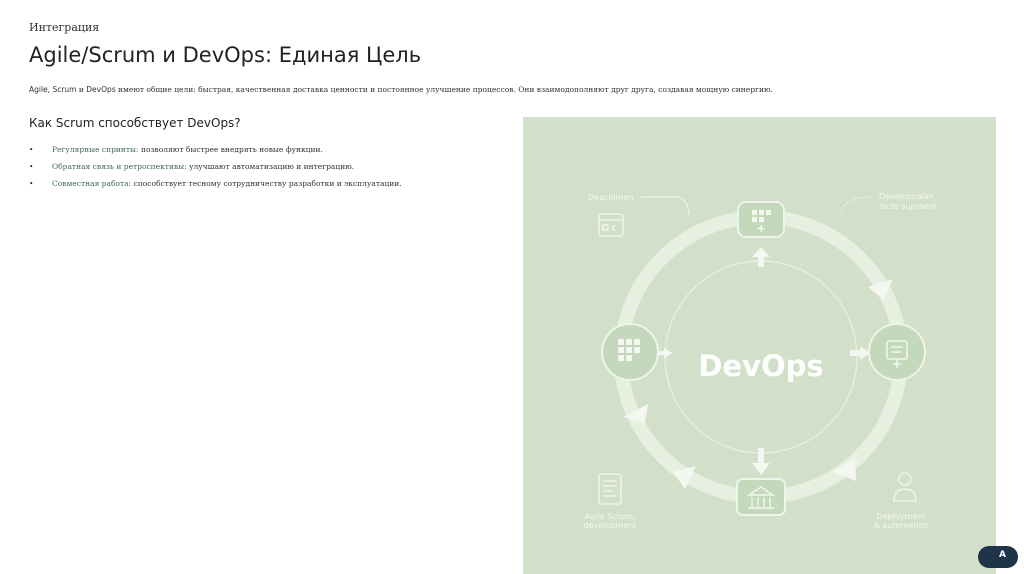 The image size is (1024, 574). I want to click on document-icon, so click(610, 489).